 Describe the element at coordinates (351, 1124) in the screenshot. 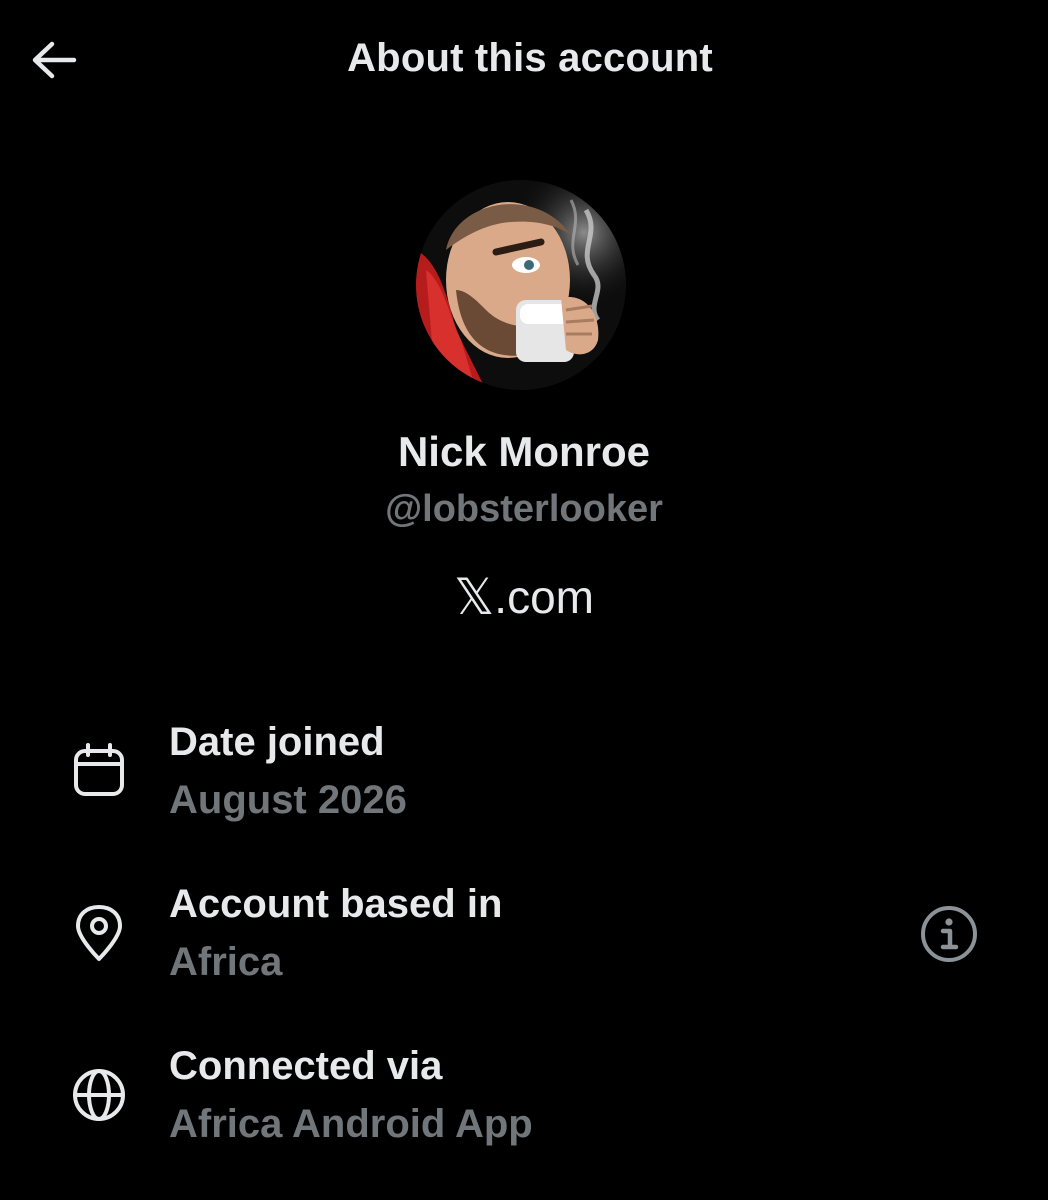

I see `detail-value: Africa Android App` at that location.